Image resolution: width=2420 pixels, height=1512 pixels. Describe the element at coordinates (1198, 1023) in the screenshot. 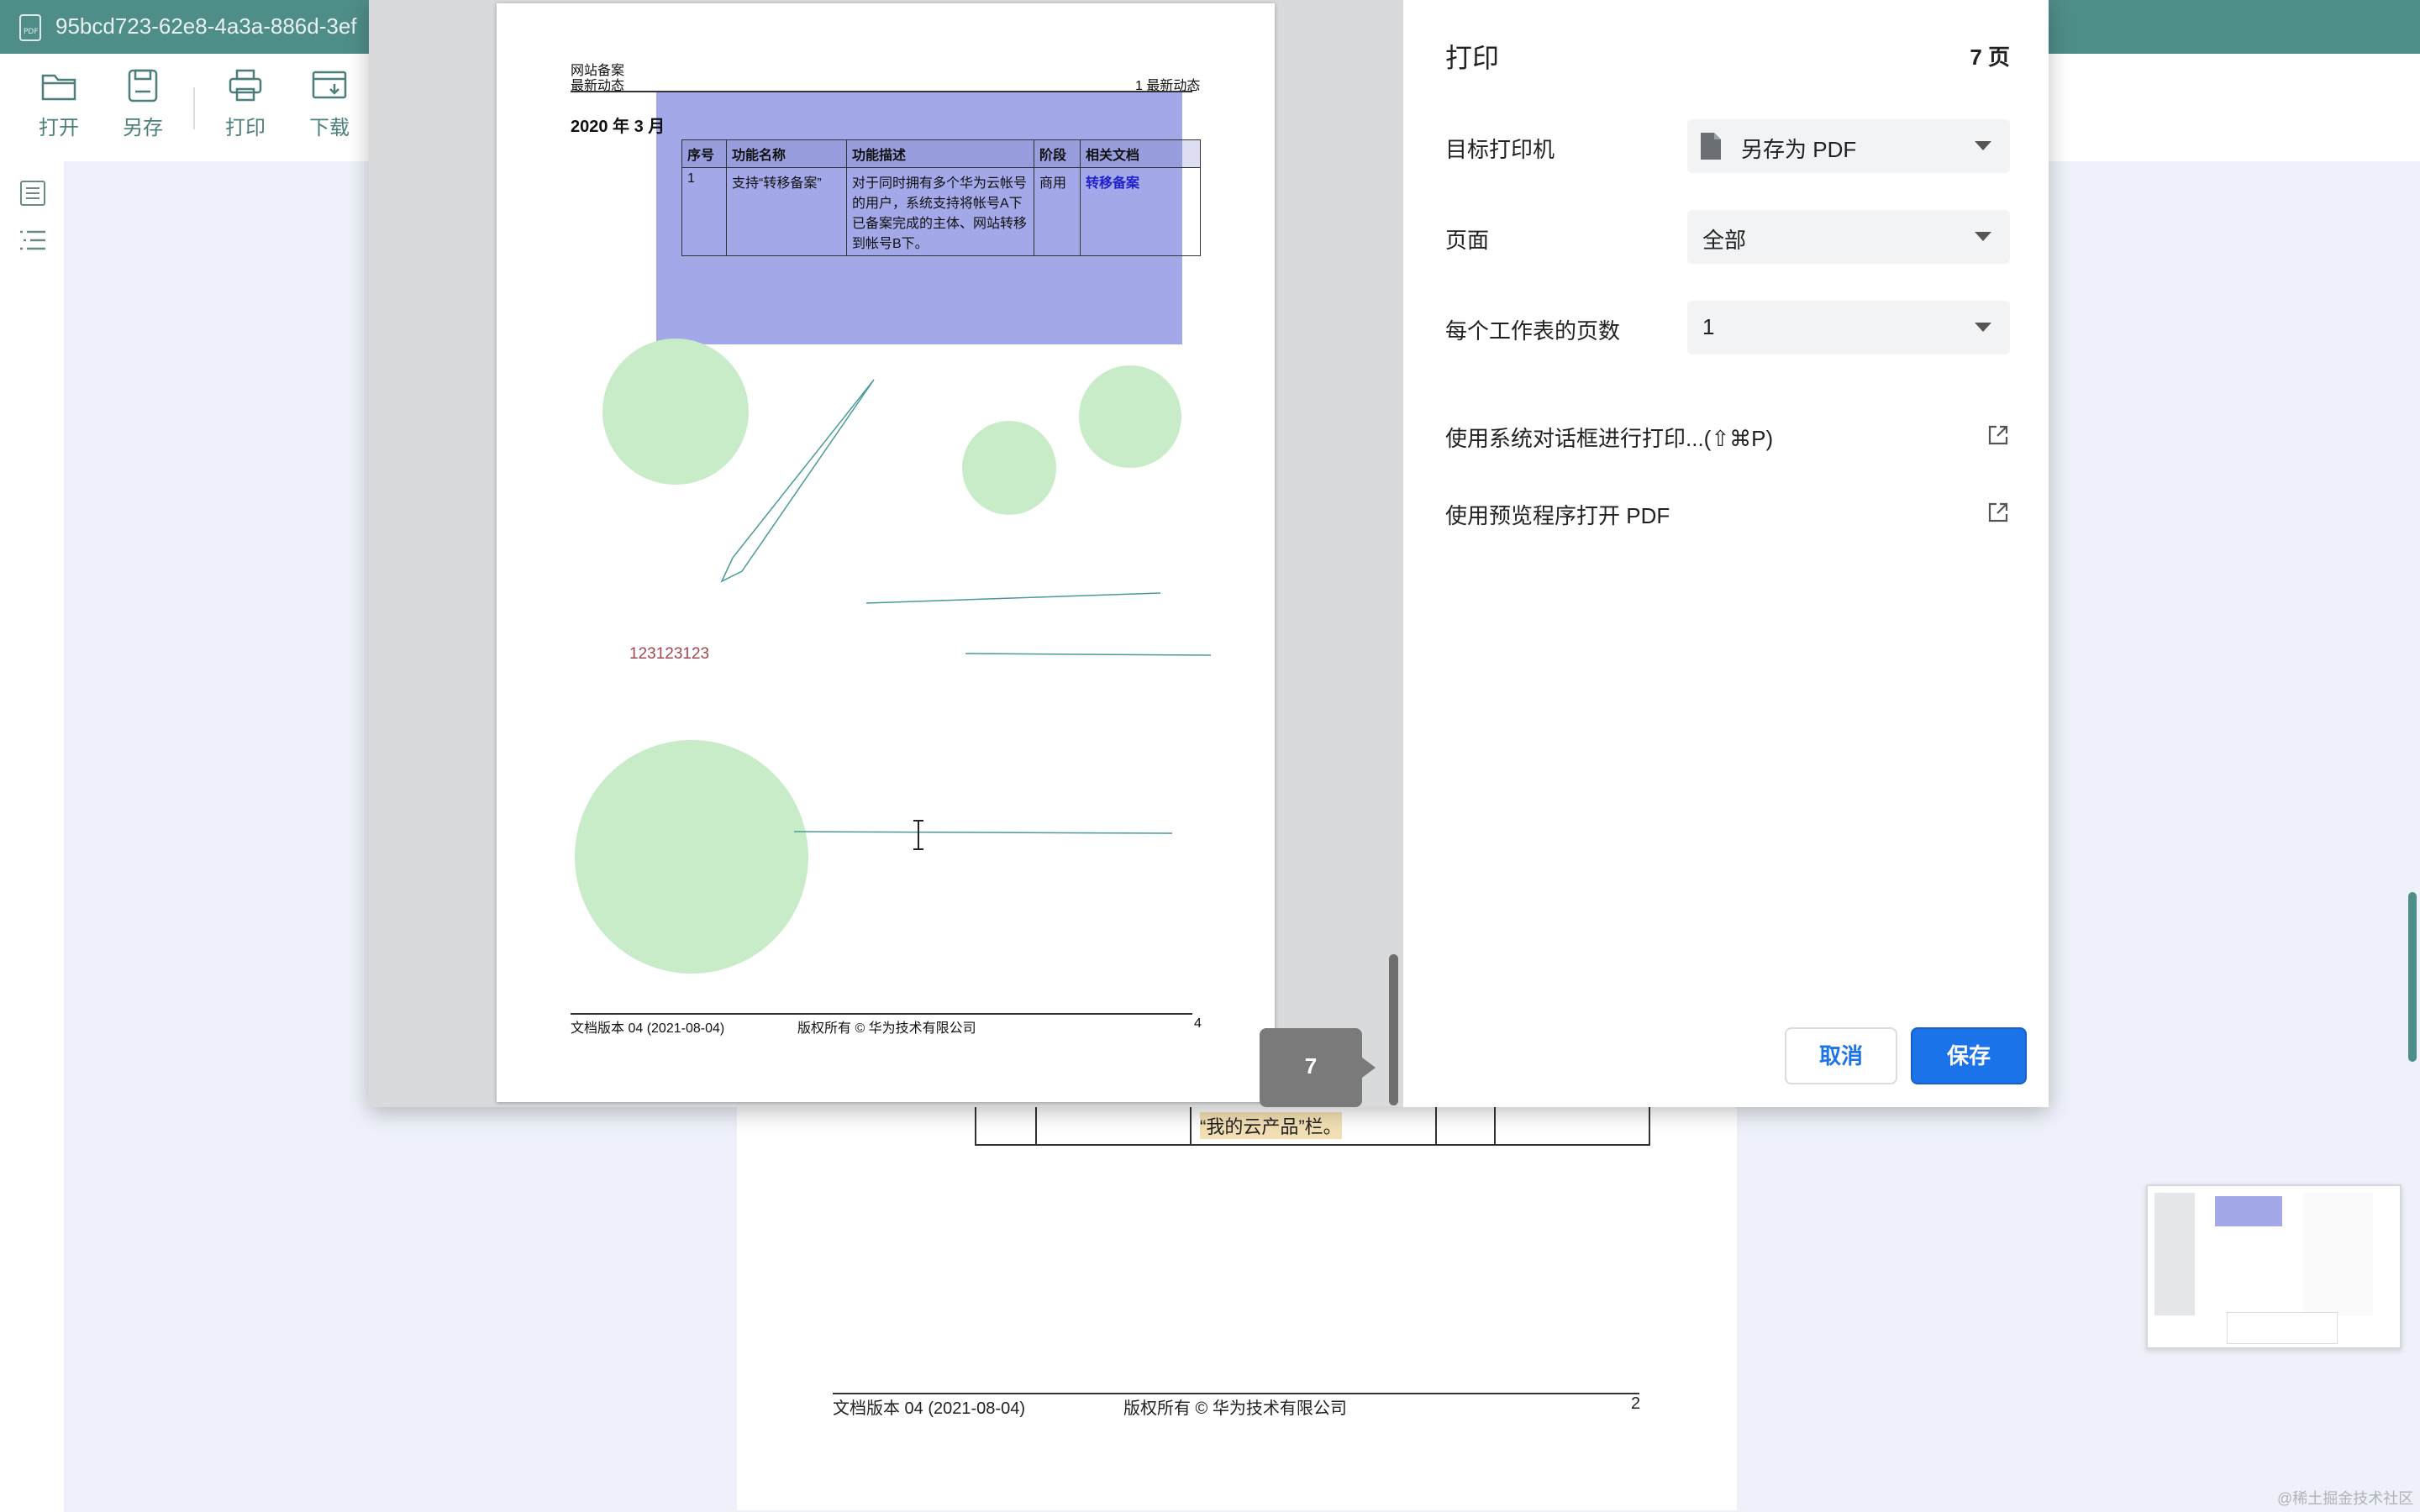

I see `page-footer-page: 4` at that location.